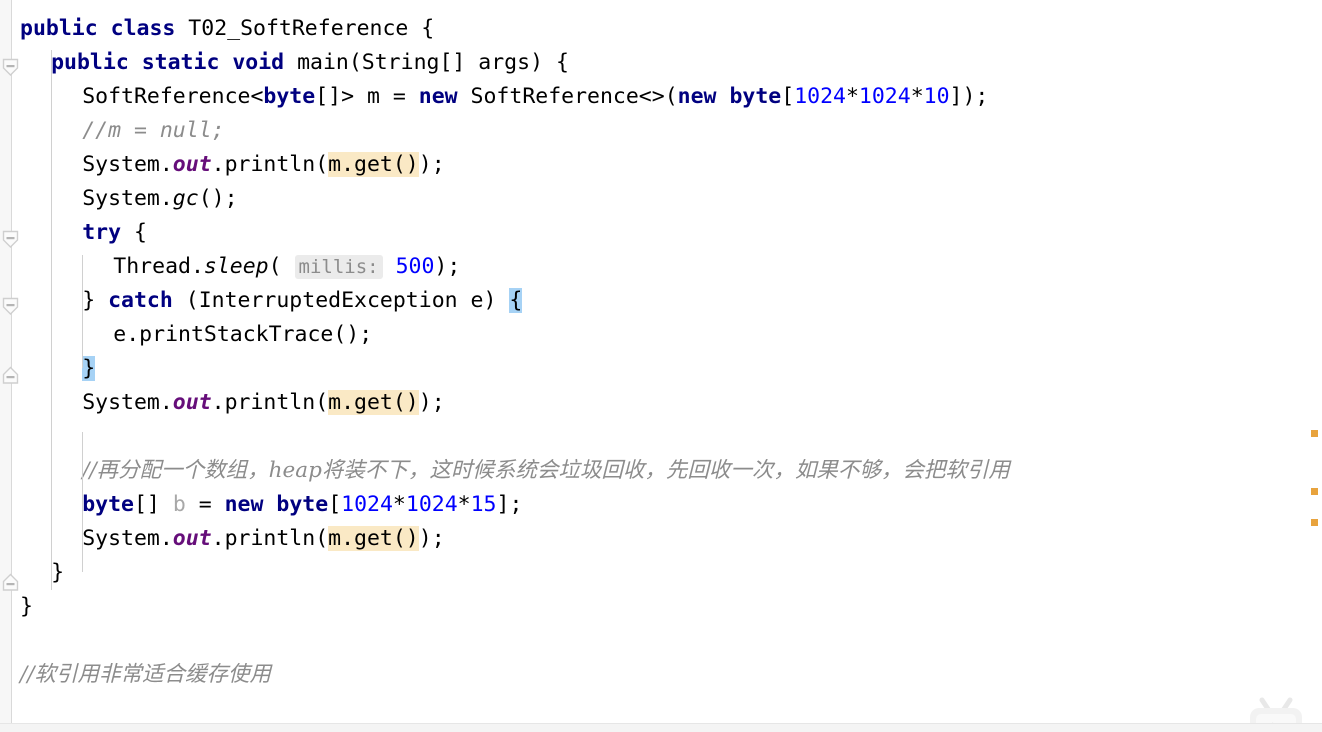  I want to click on code-line: byte[] b = new byte[1024*1024*15];, so click(302, 505).